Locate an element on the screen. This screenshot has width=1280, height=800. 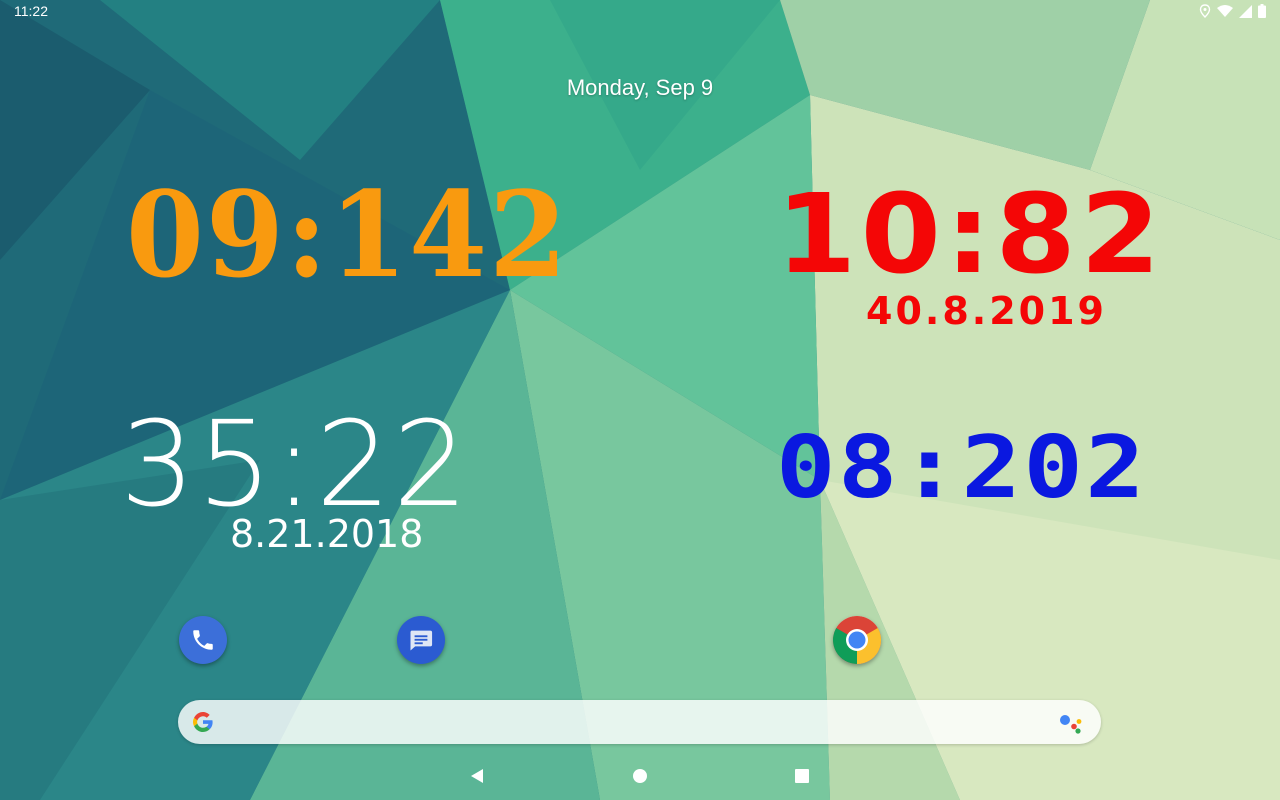
home-icon is located at coordinates (640, 776).